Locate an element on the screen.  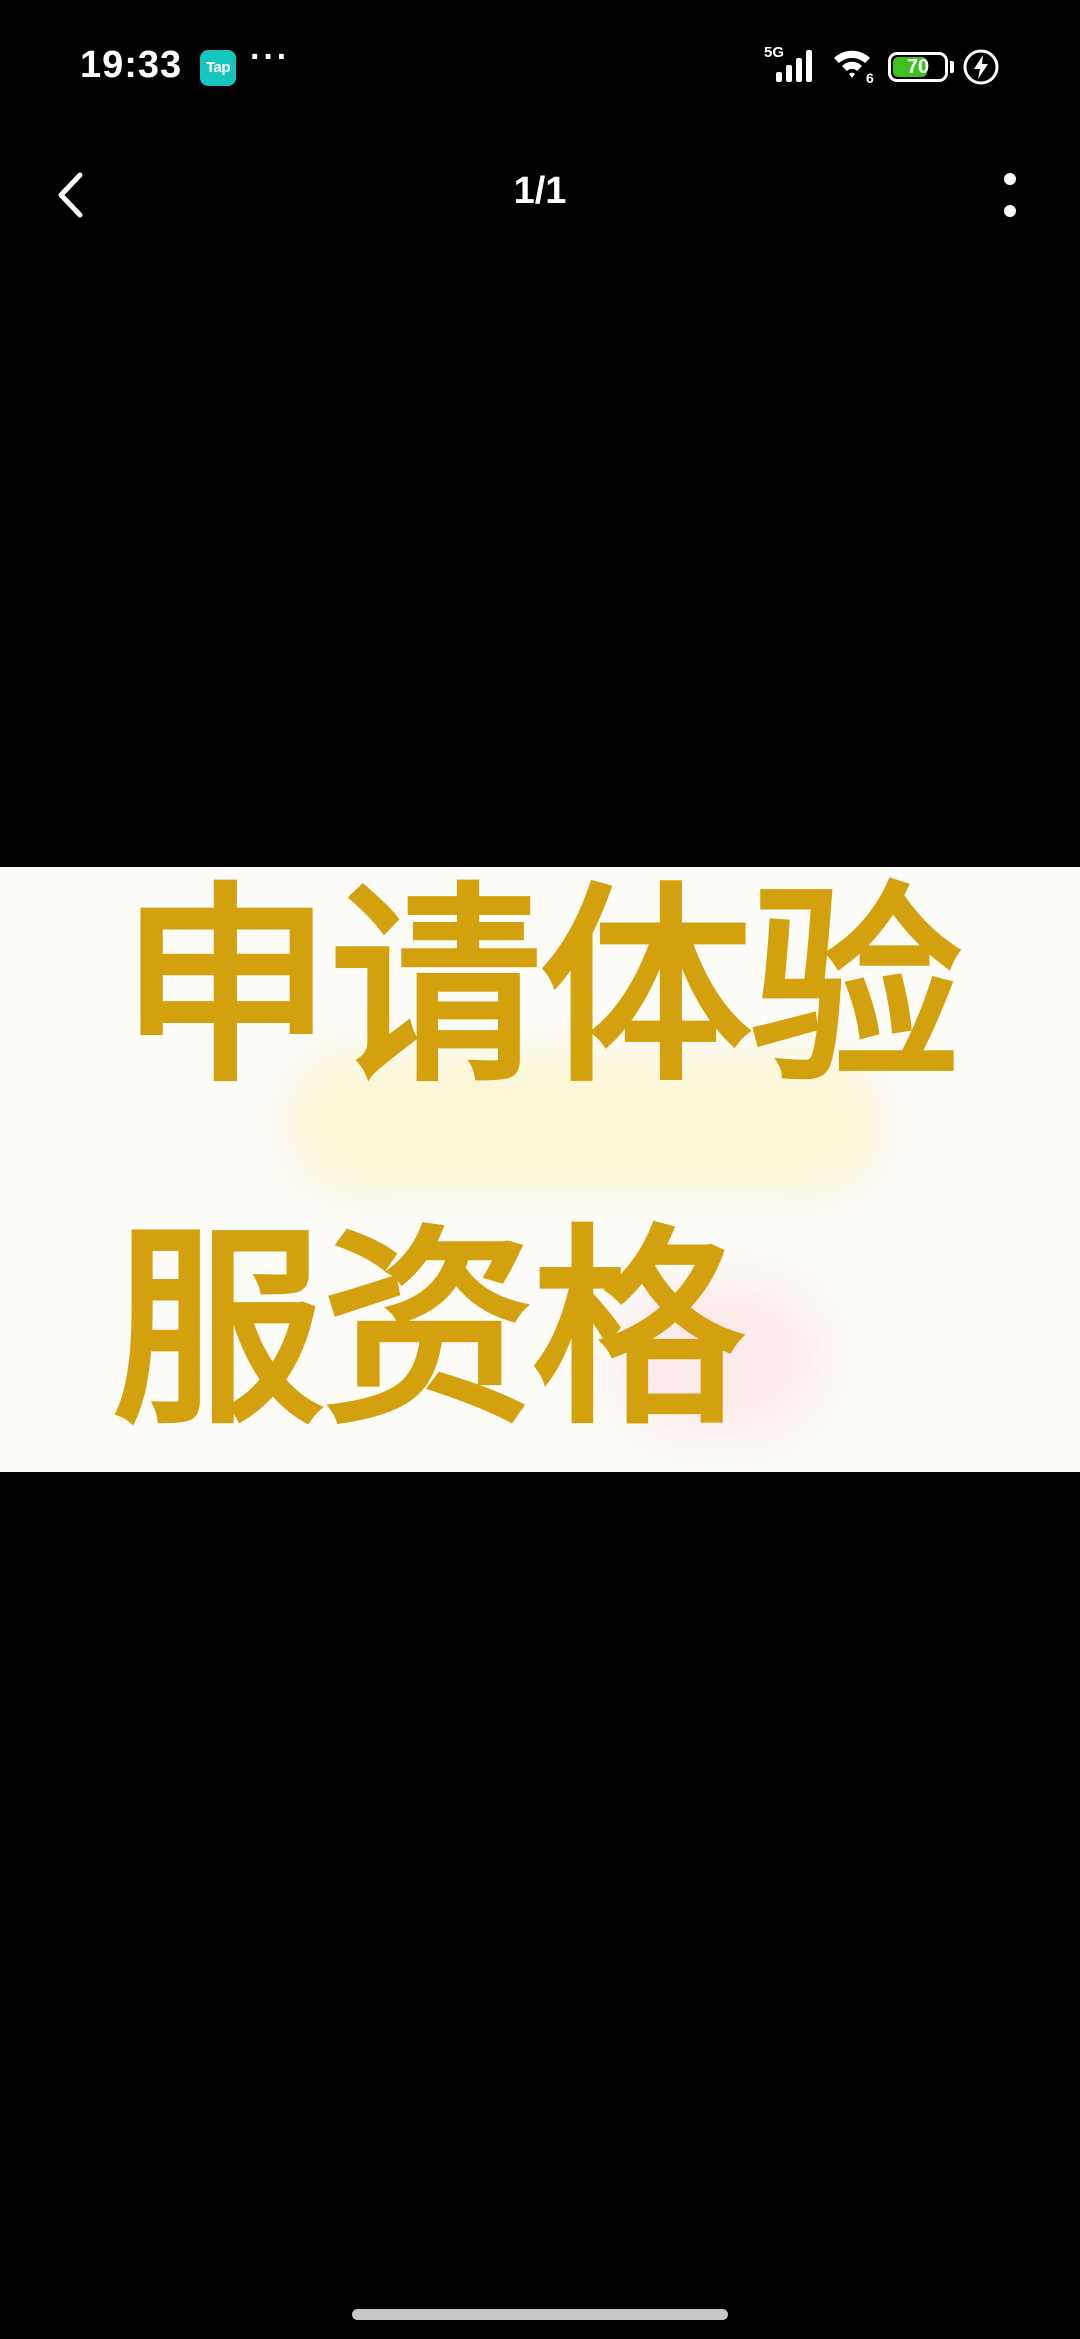
battery-cap is located at coordinates (952, 67).